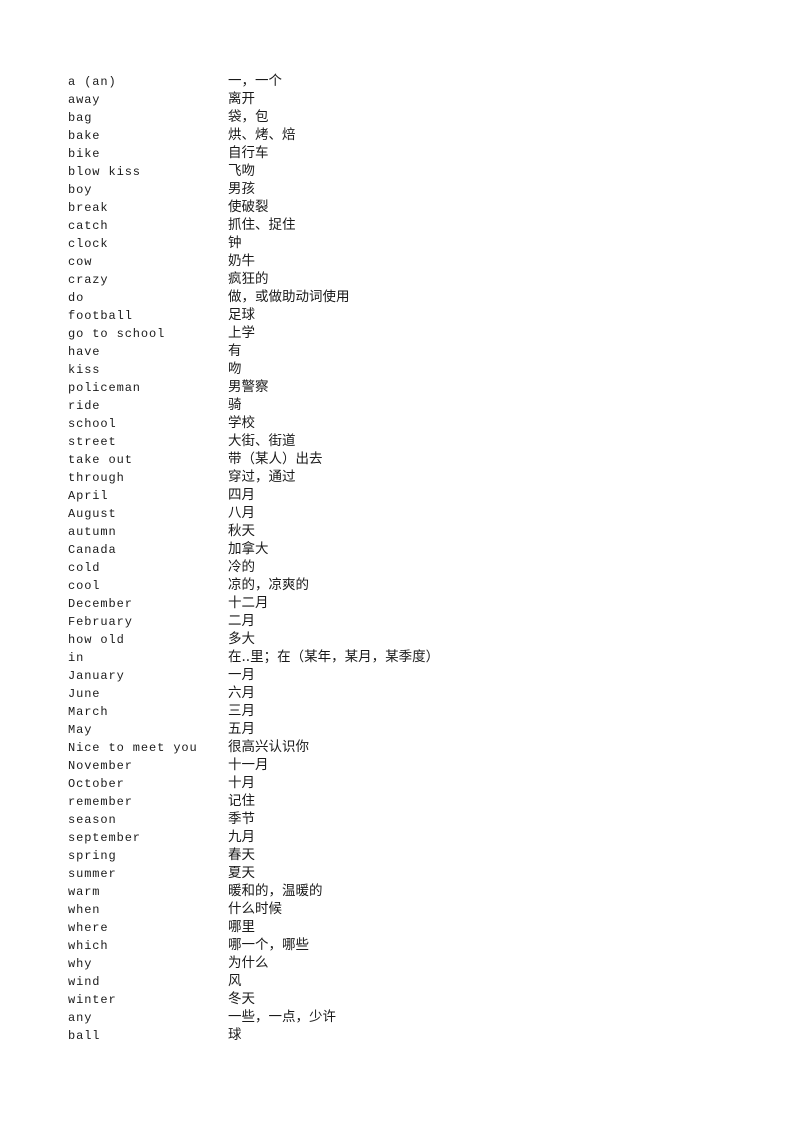 The width and height of the screenshot is (793, 1122). I want to click on vocabulary-entry: clock 钟, so click(408, 243).